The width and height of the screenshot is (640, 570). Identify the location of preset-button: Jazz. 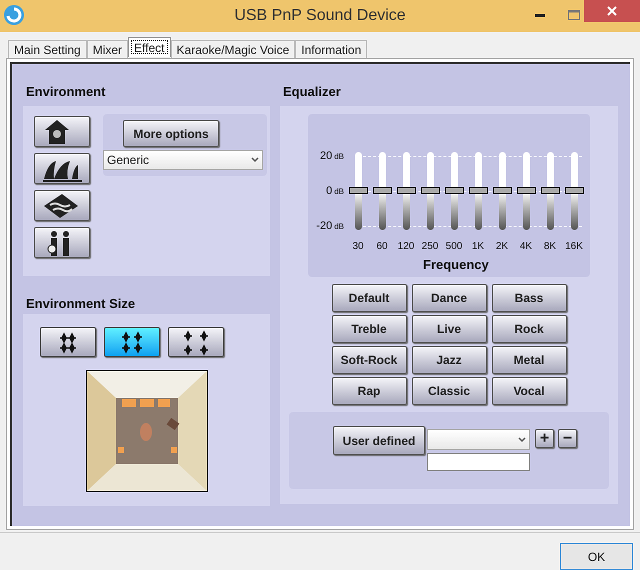
(449, 360).